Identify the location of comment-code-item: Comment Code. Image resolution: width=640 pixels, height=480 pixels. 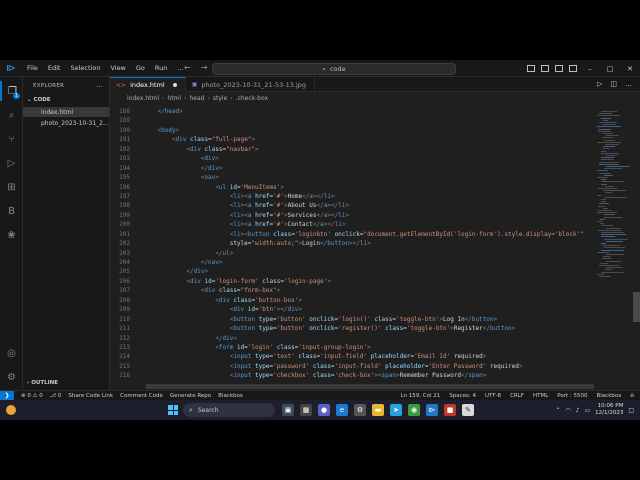
(141, 396).